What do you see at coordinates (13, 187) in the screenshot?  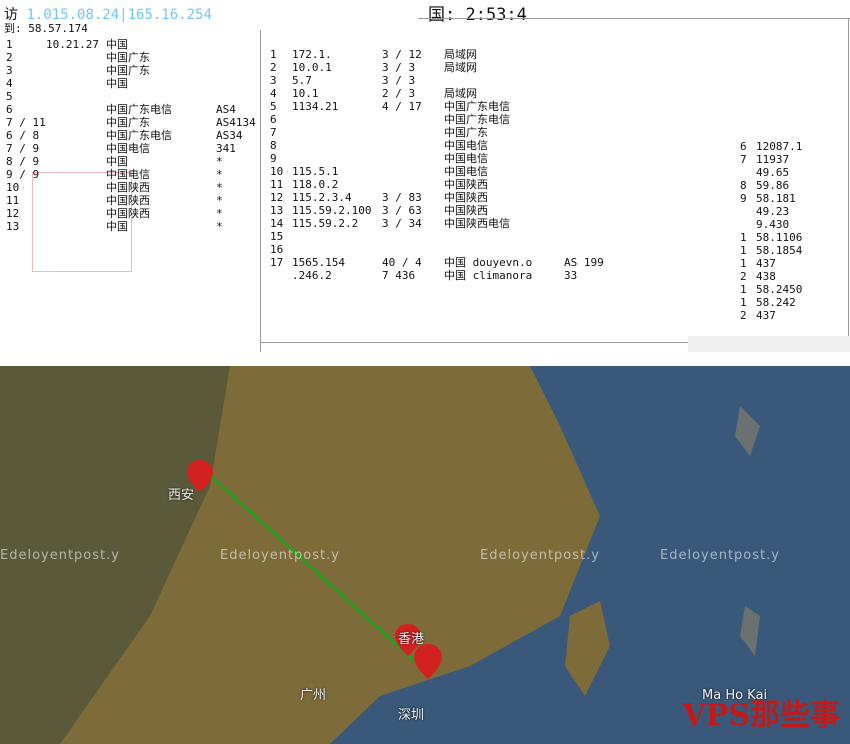 I see `hop-number: 10` at bounding box center [13, 187].